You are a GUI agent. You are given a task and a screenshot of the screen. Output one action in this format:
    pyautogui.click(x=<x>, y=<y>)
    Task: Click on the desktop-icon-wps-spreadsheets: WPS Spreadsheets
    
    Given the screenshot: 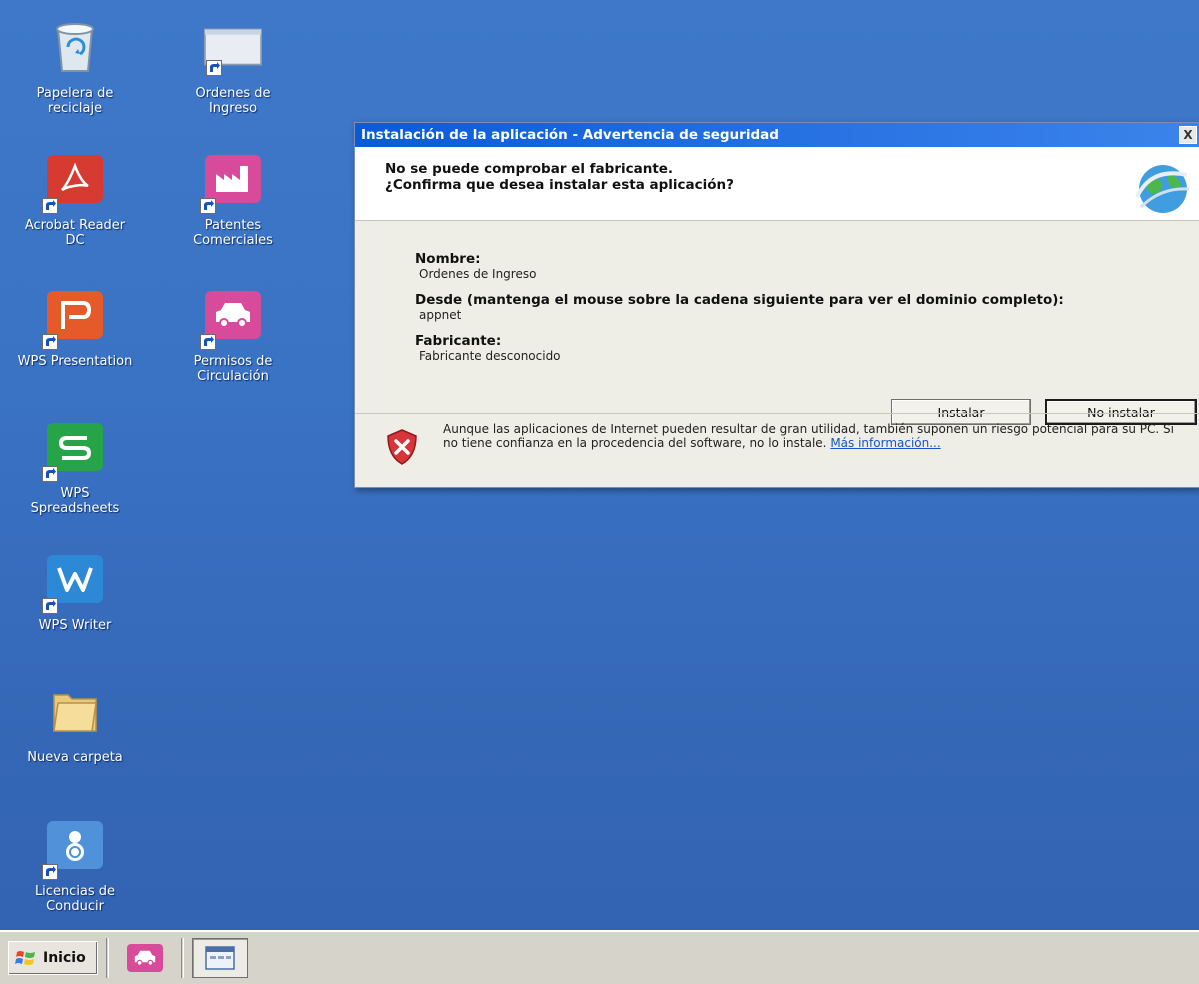 What is the action you would take?
    pyautogui.click(x=75, y=469)
    